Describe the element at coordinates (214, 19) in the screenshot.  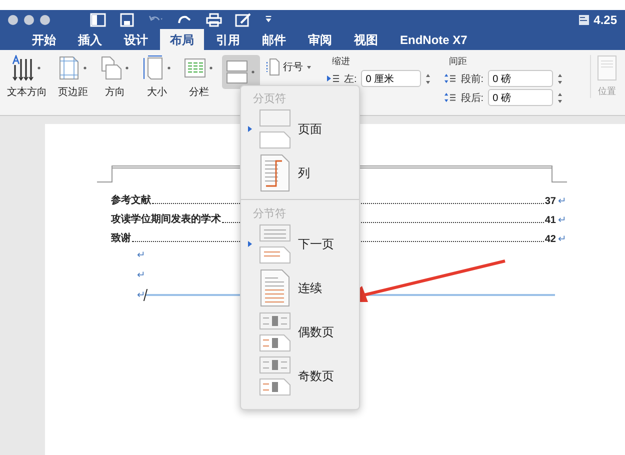
I see `print-icon` at that location.